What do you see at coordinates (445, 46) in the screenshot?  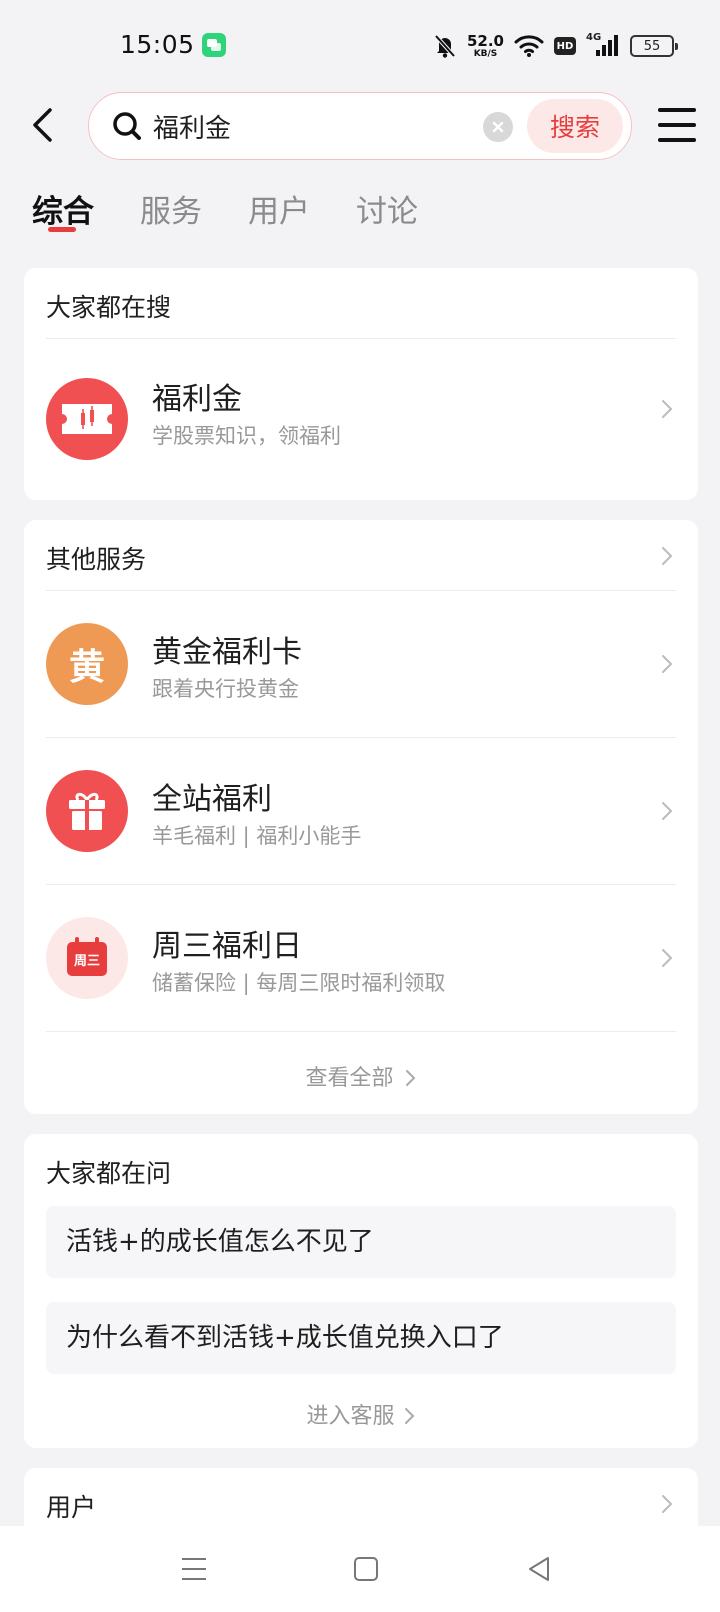 I see `mute-bell-icon` at bounding box center [445, 46].